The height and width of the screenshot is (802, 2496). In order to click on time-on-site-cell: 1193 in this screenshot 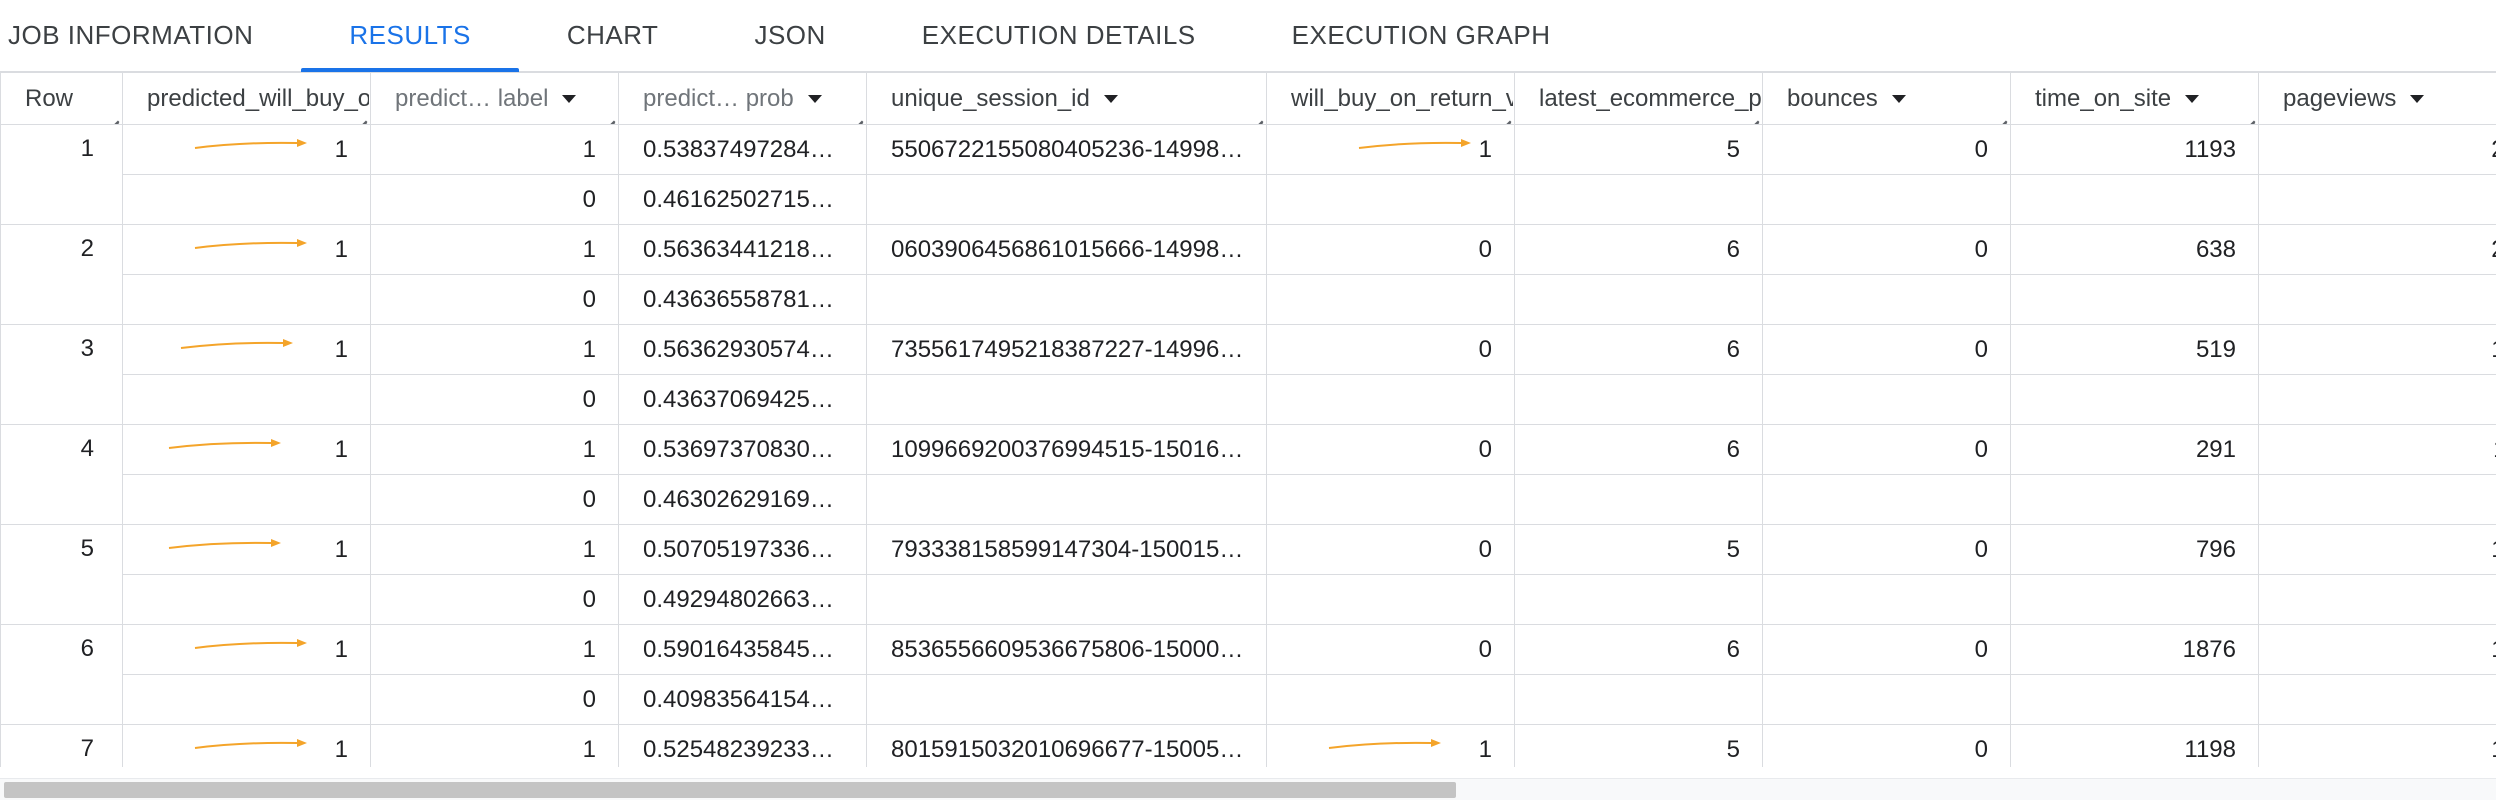, I will do `click(2134, 149)`.